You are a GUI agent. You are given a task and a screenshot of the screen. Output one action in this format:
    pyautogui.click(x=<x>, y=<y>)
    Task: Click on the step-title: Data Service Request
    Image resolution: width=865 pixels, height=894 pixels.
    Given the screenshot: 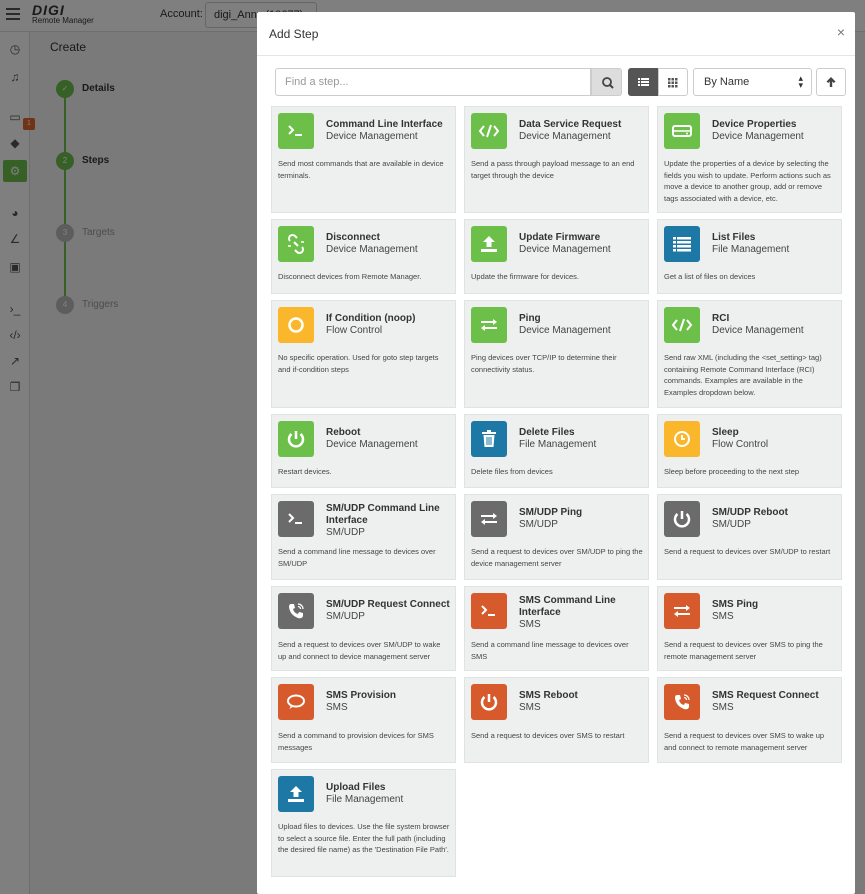 What is the action you would take?
    pyautogui.click(x=570, y=124)
    